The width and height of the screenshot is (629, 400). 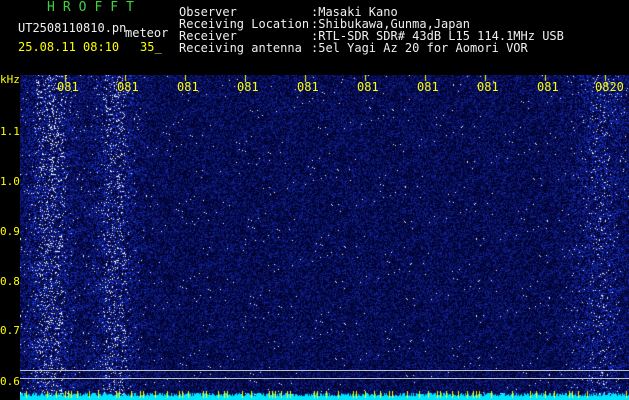 What do you see at coordinates (240, 48) in the screenshot?
I see `antenna-label: Receiving antenna` at bounding box center [240, 48].